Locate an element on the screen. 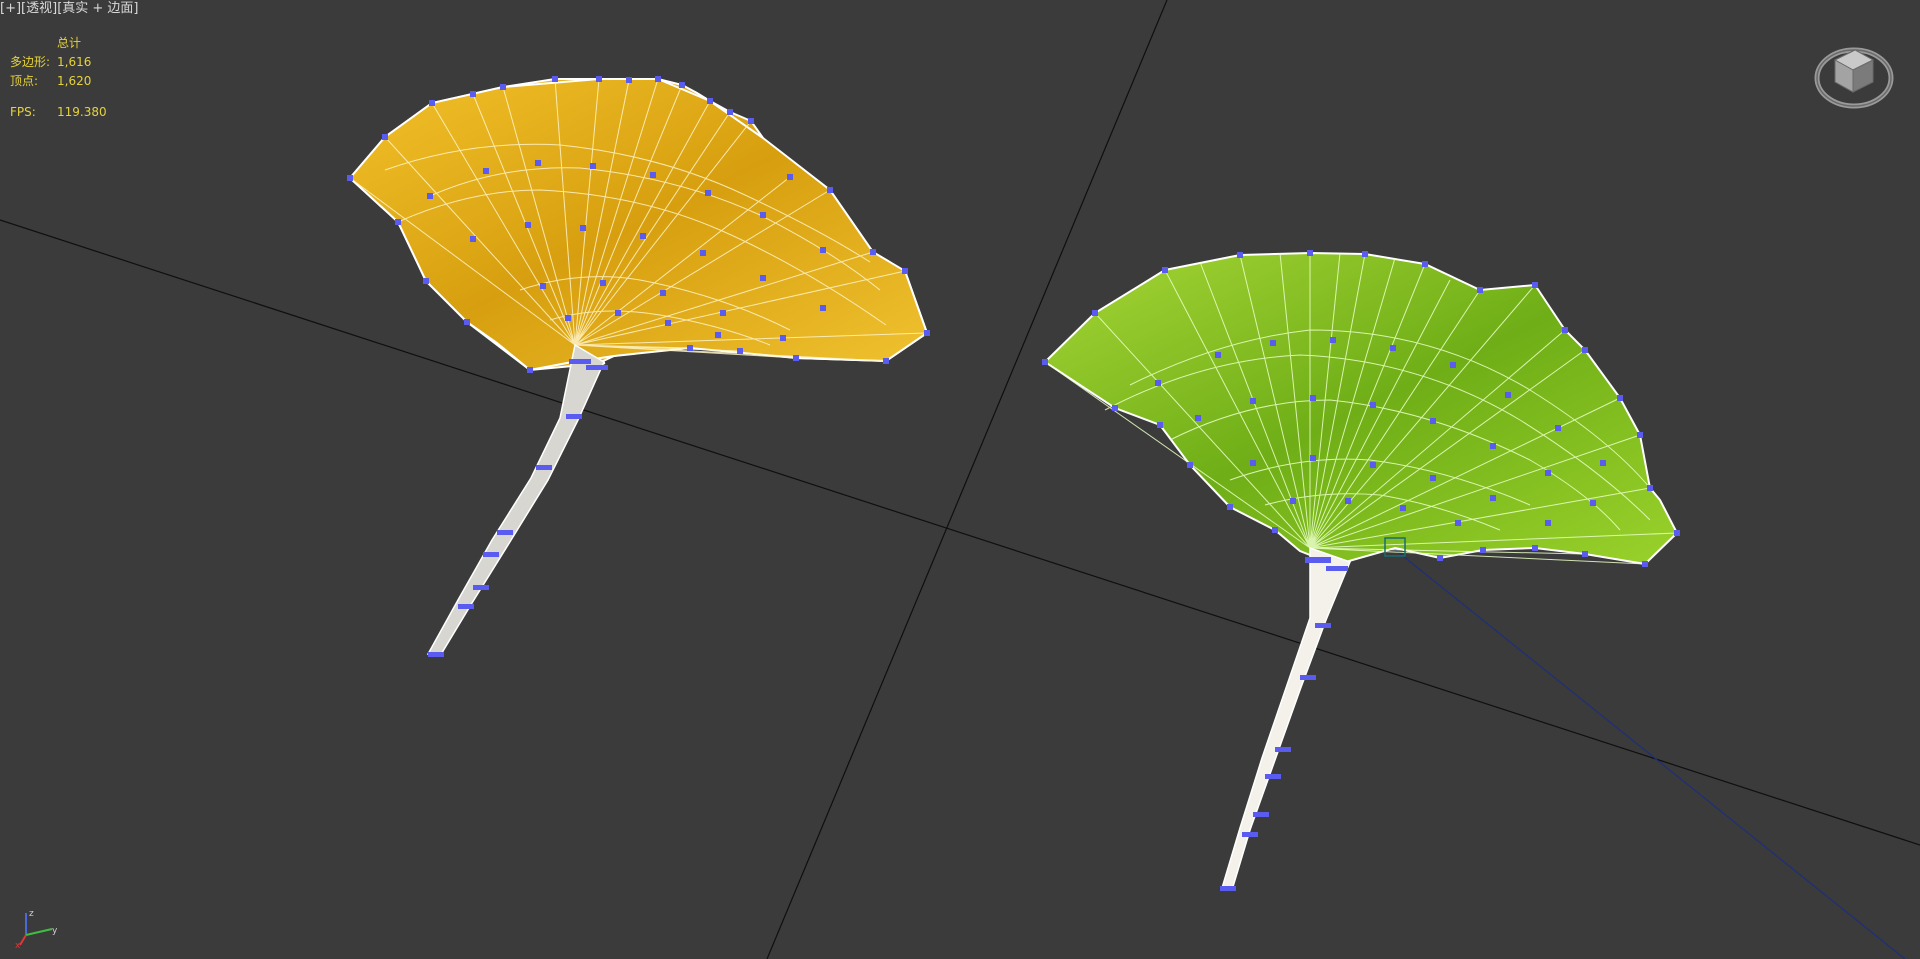 This screenshot has width=1920, height=959. gizmo-ray-line is located at coordinates (1649, 753).